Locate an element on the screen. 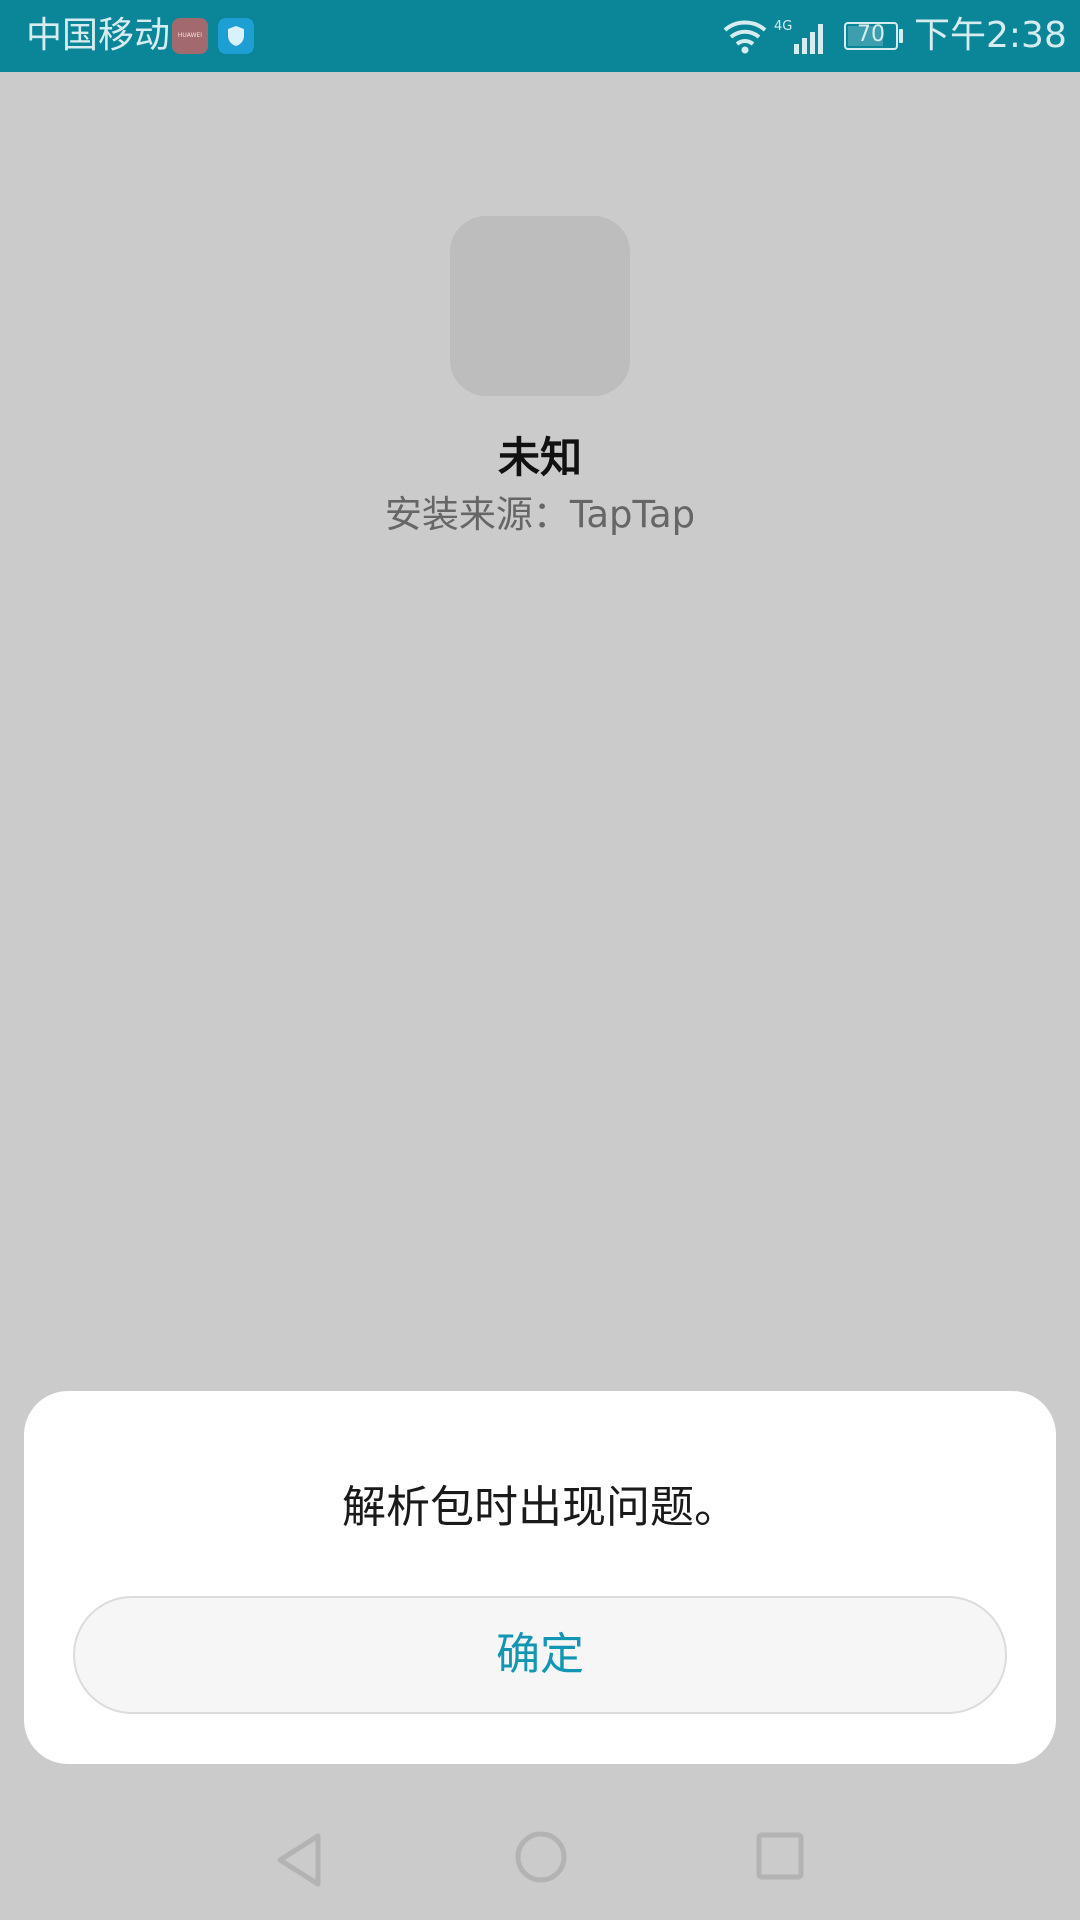 This screenshot has height=1920, width=1080. recent-square-icon is located at coordinates (780, 1858).